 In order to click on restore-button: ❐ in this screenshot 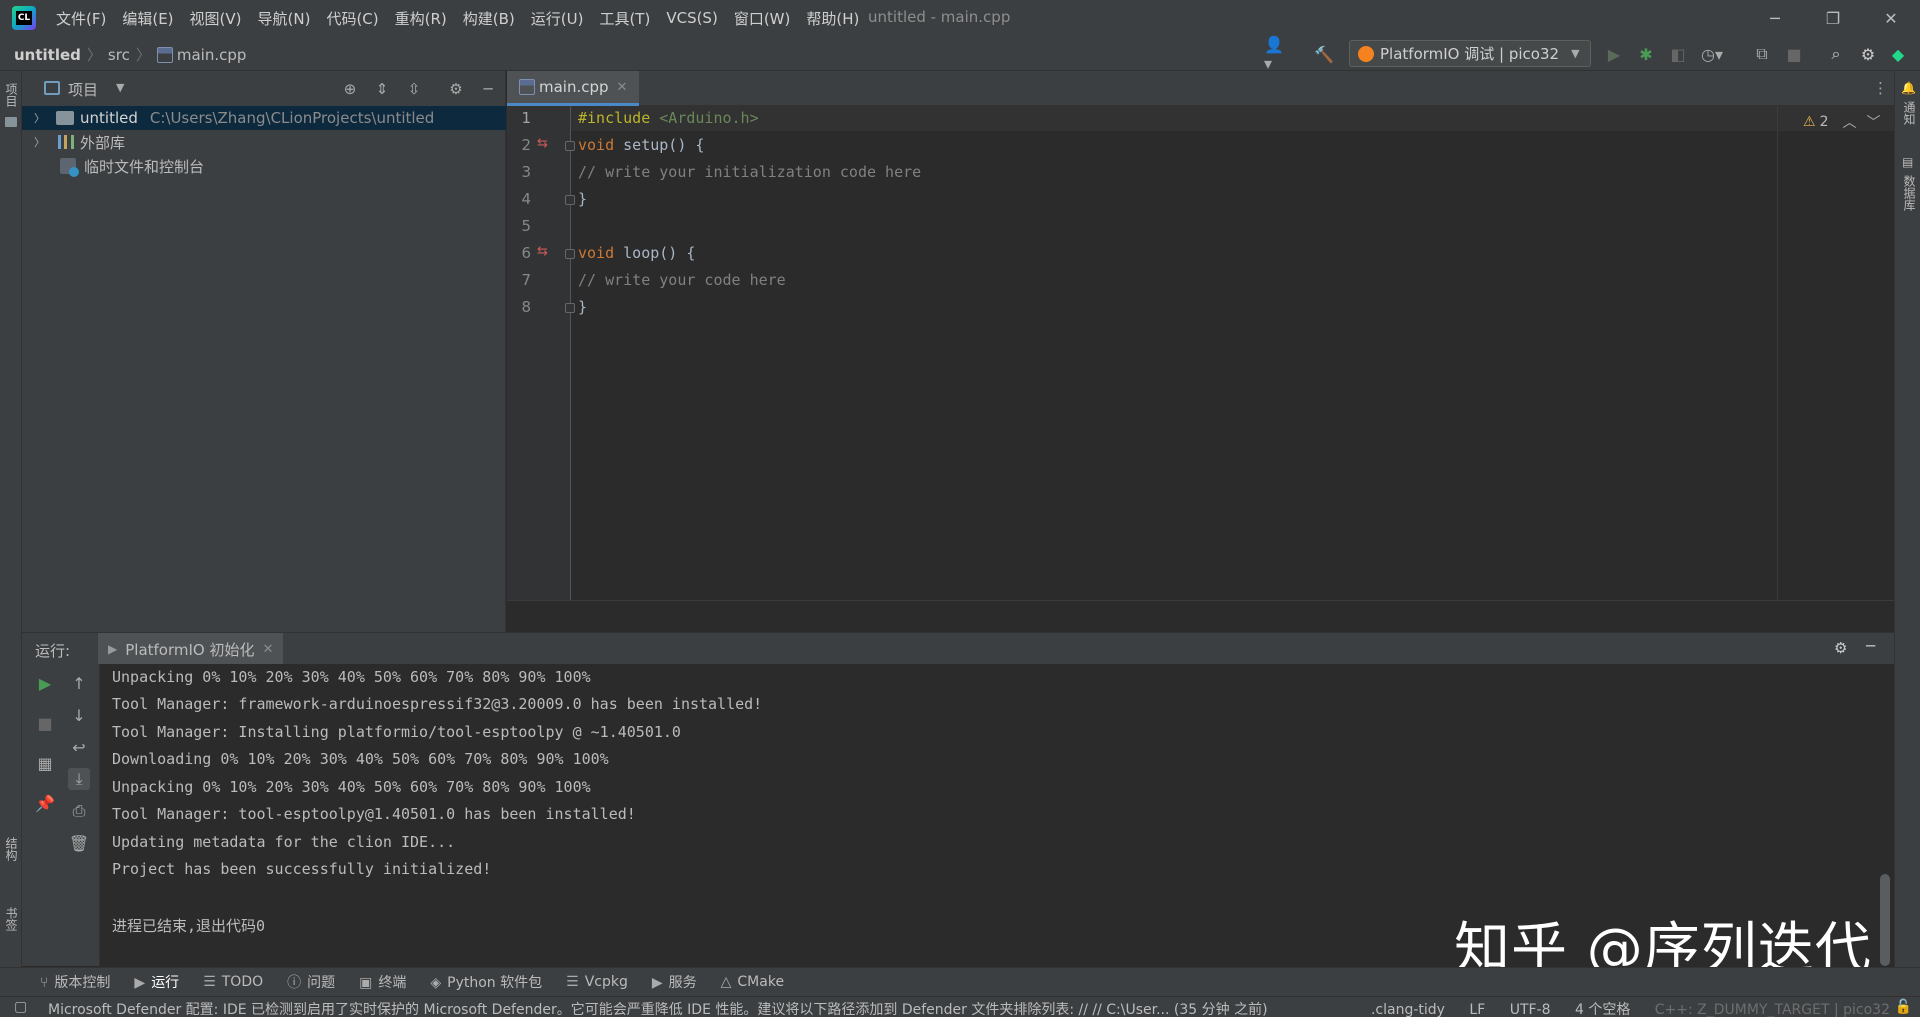, I will do `click(1833, 18)`.